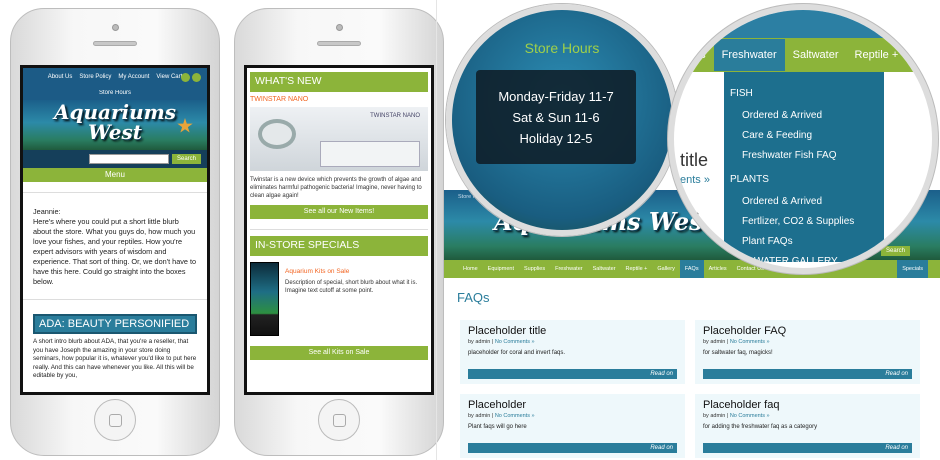 Image resolution: width=940 pixels, height=460 pixels. Describe the element at coordinates (767, 241) in the screenshot. I see `menu-plants-faq: Plant FAQs` at that location.